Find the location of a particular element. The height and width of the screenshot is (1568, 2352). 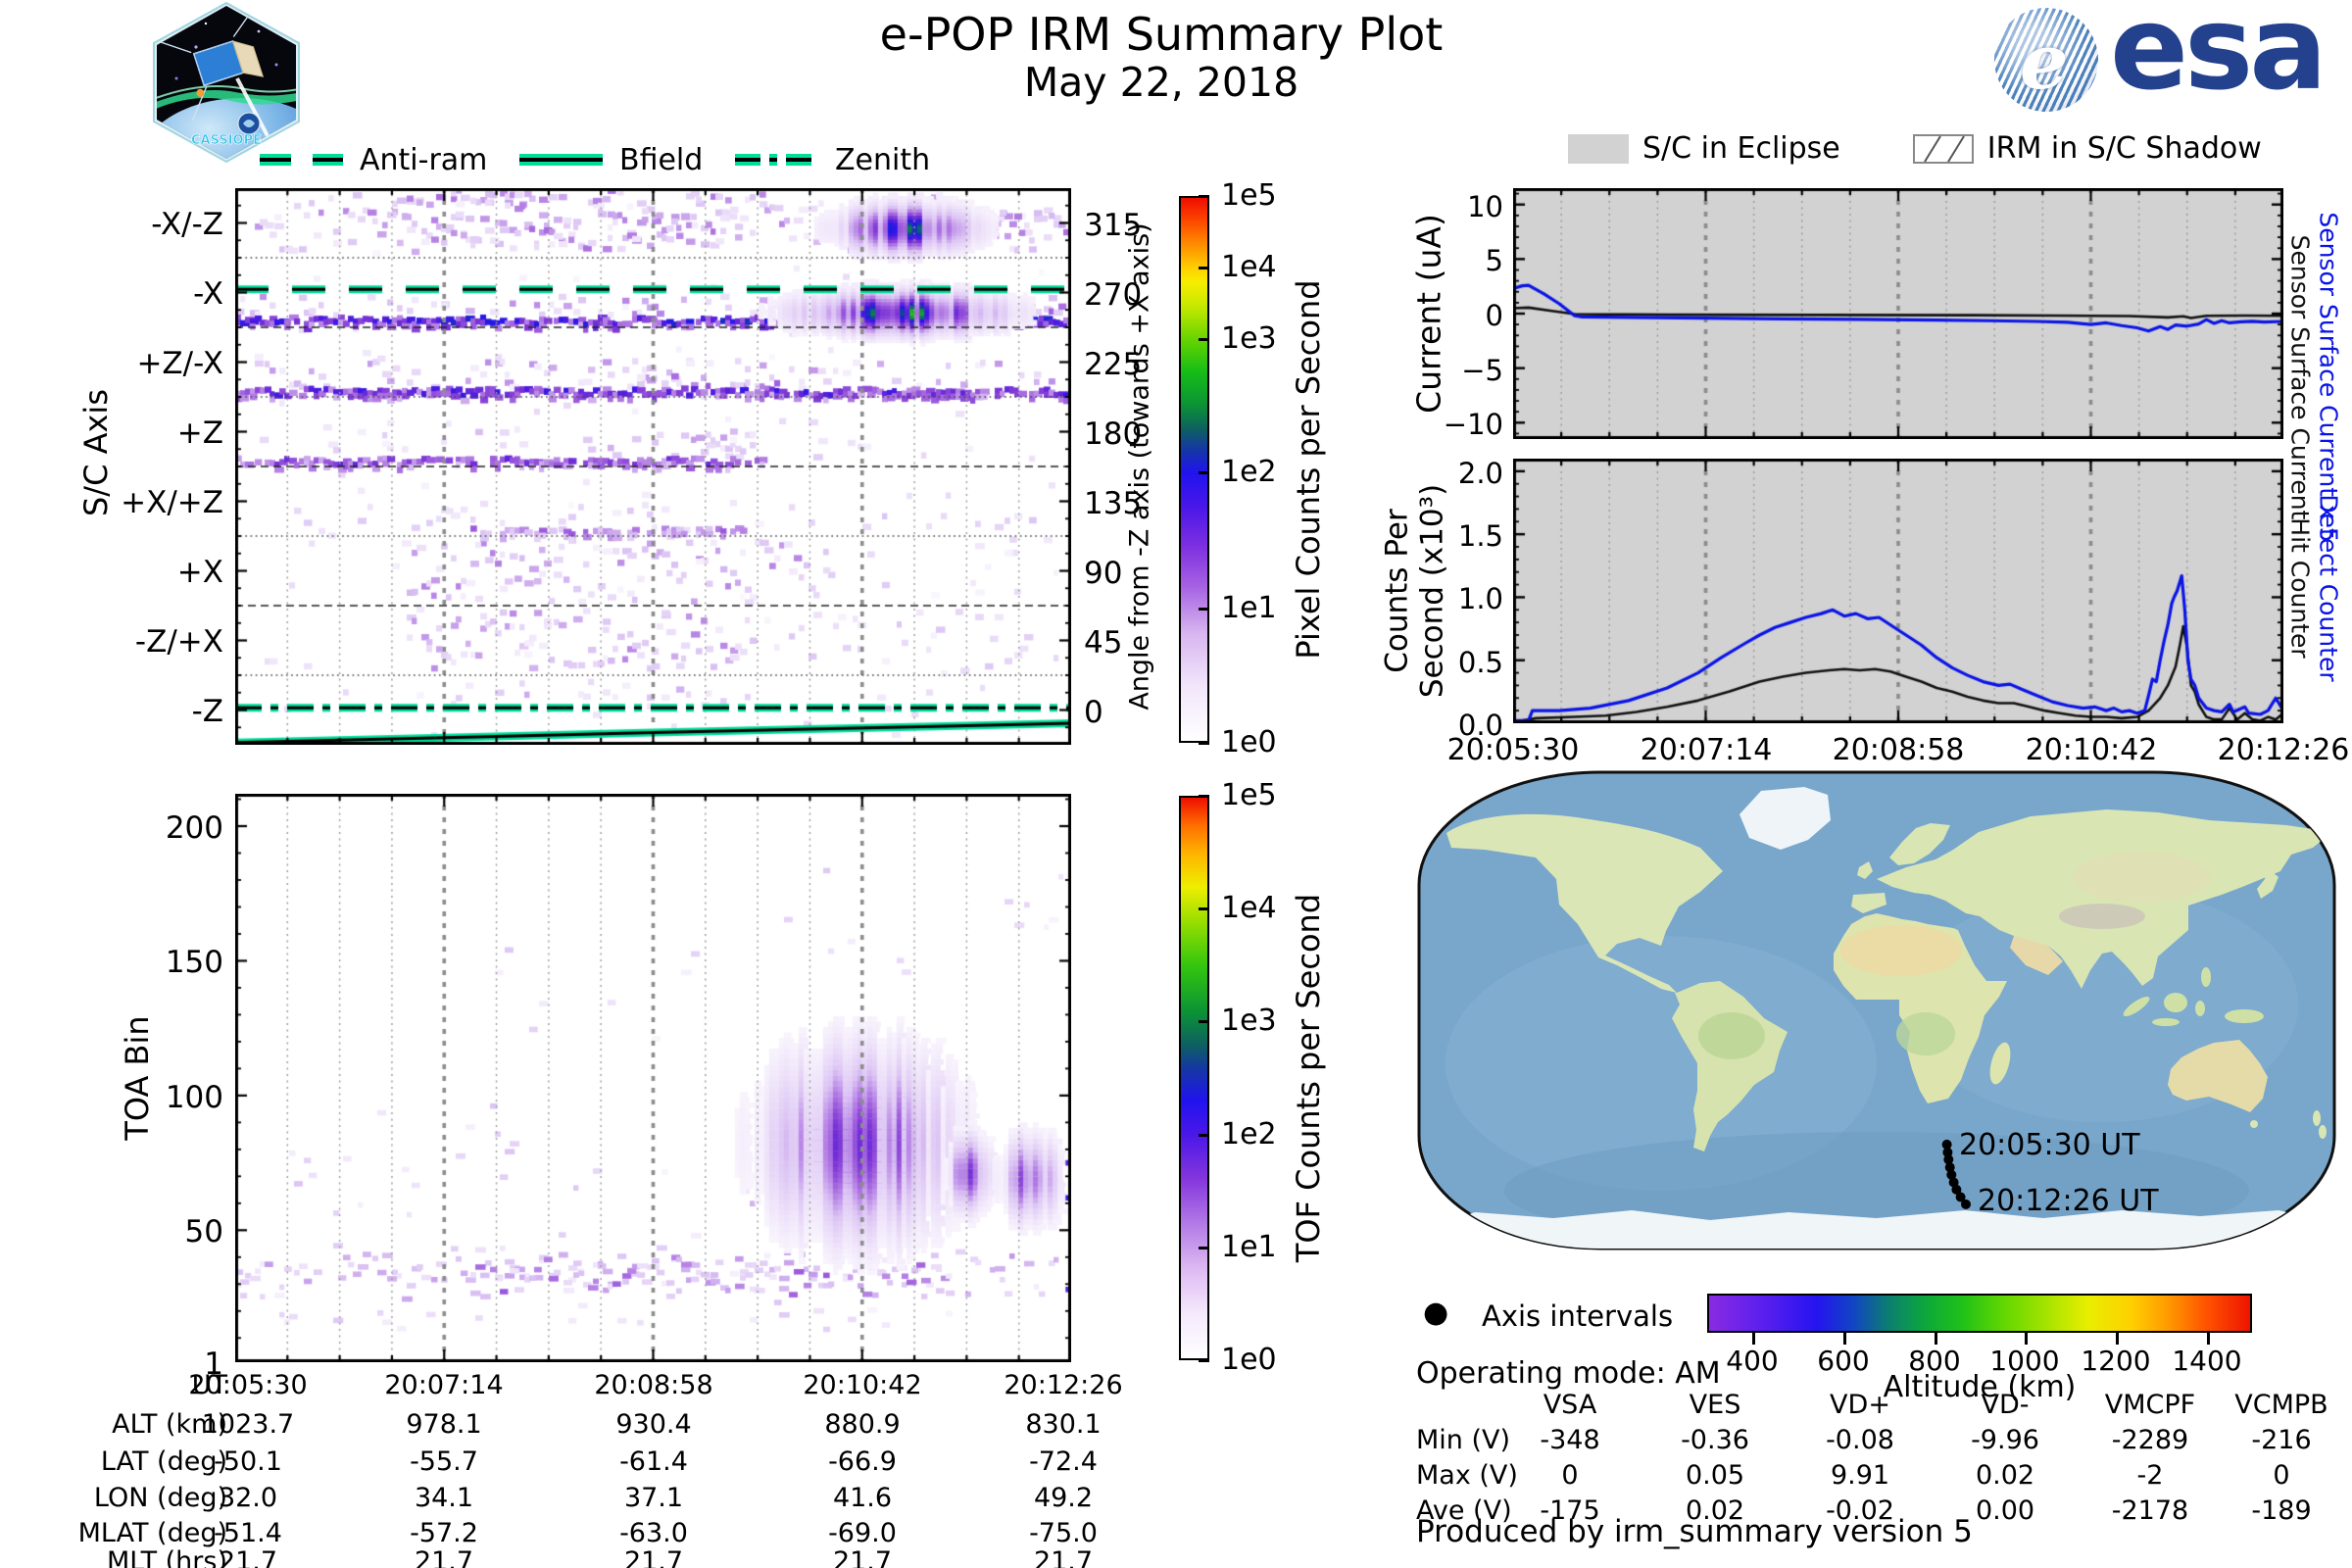

footer-text: Produced by irm_summary version 5 is located at coordinates (1694, 1531).